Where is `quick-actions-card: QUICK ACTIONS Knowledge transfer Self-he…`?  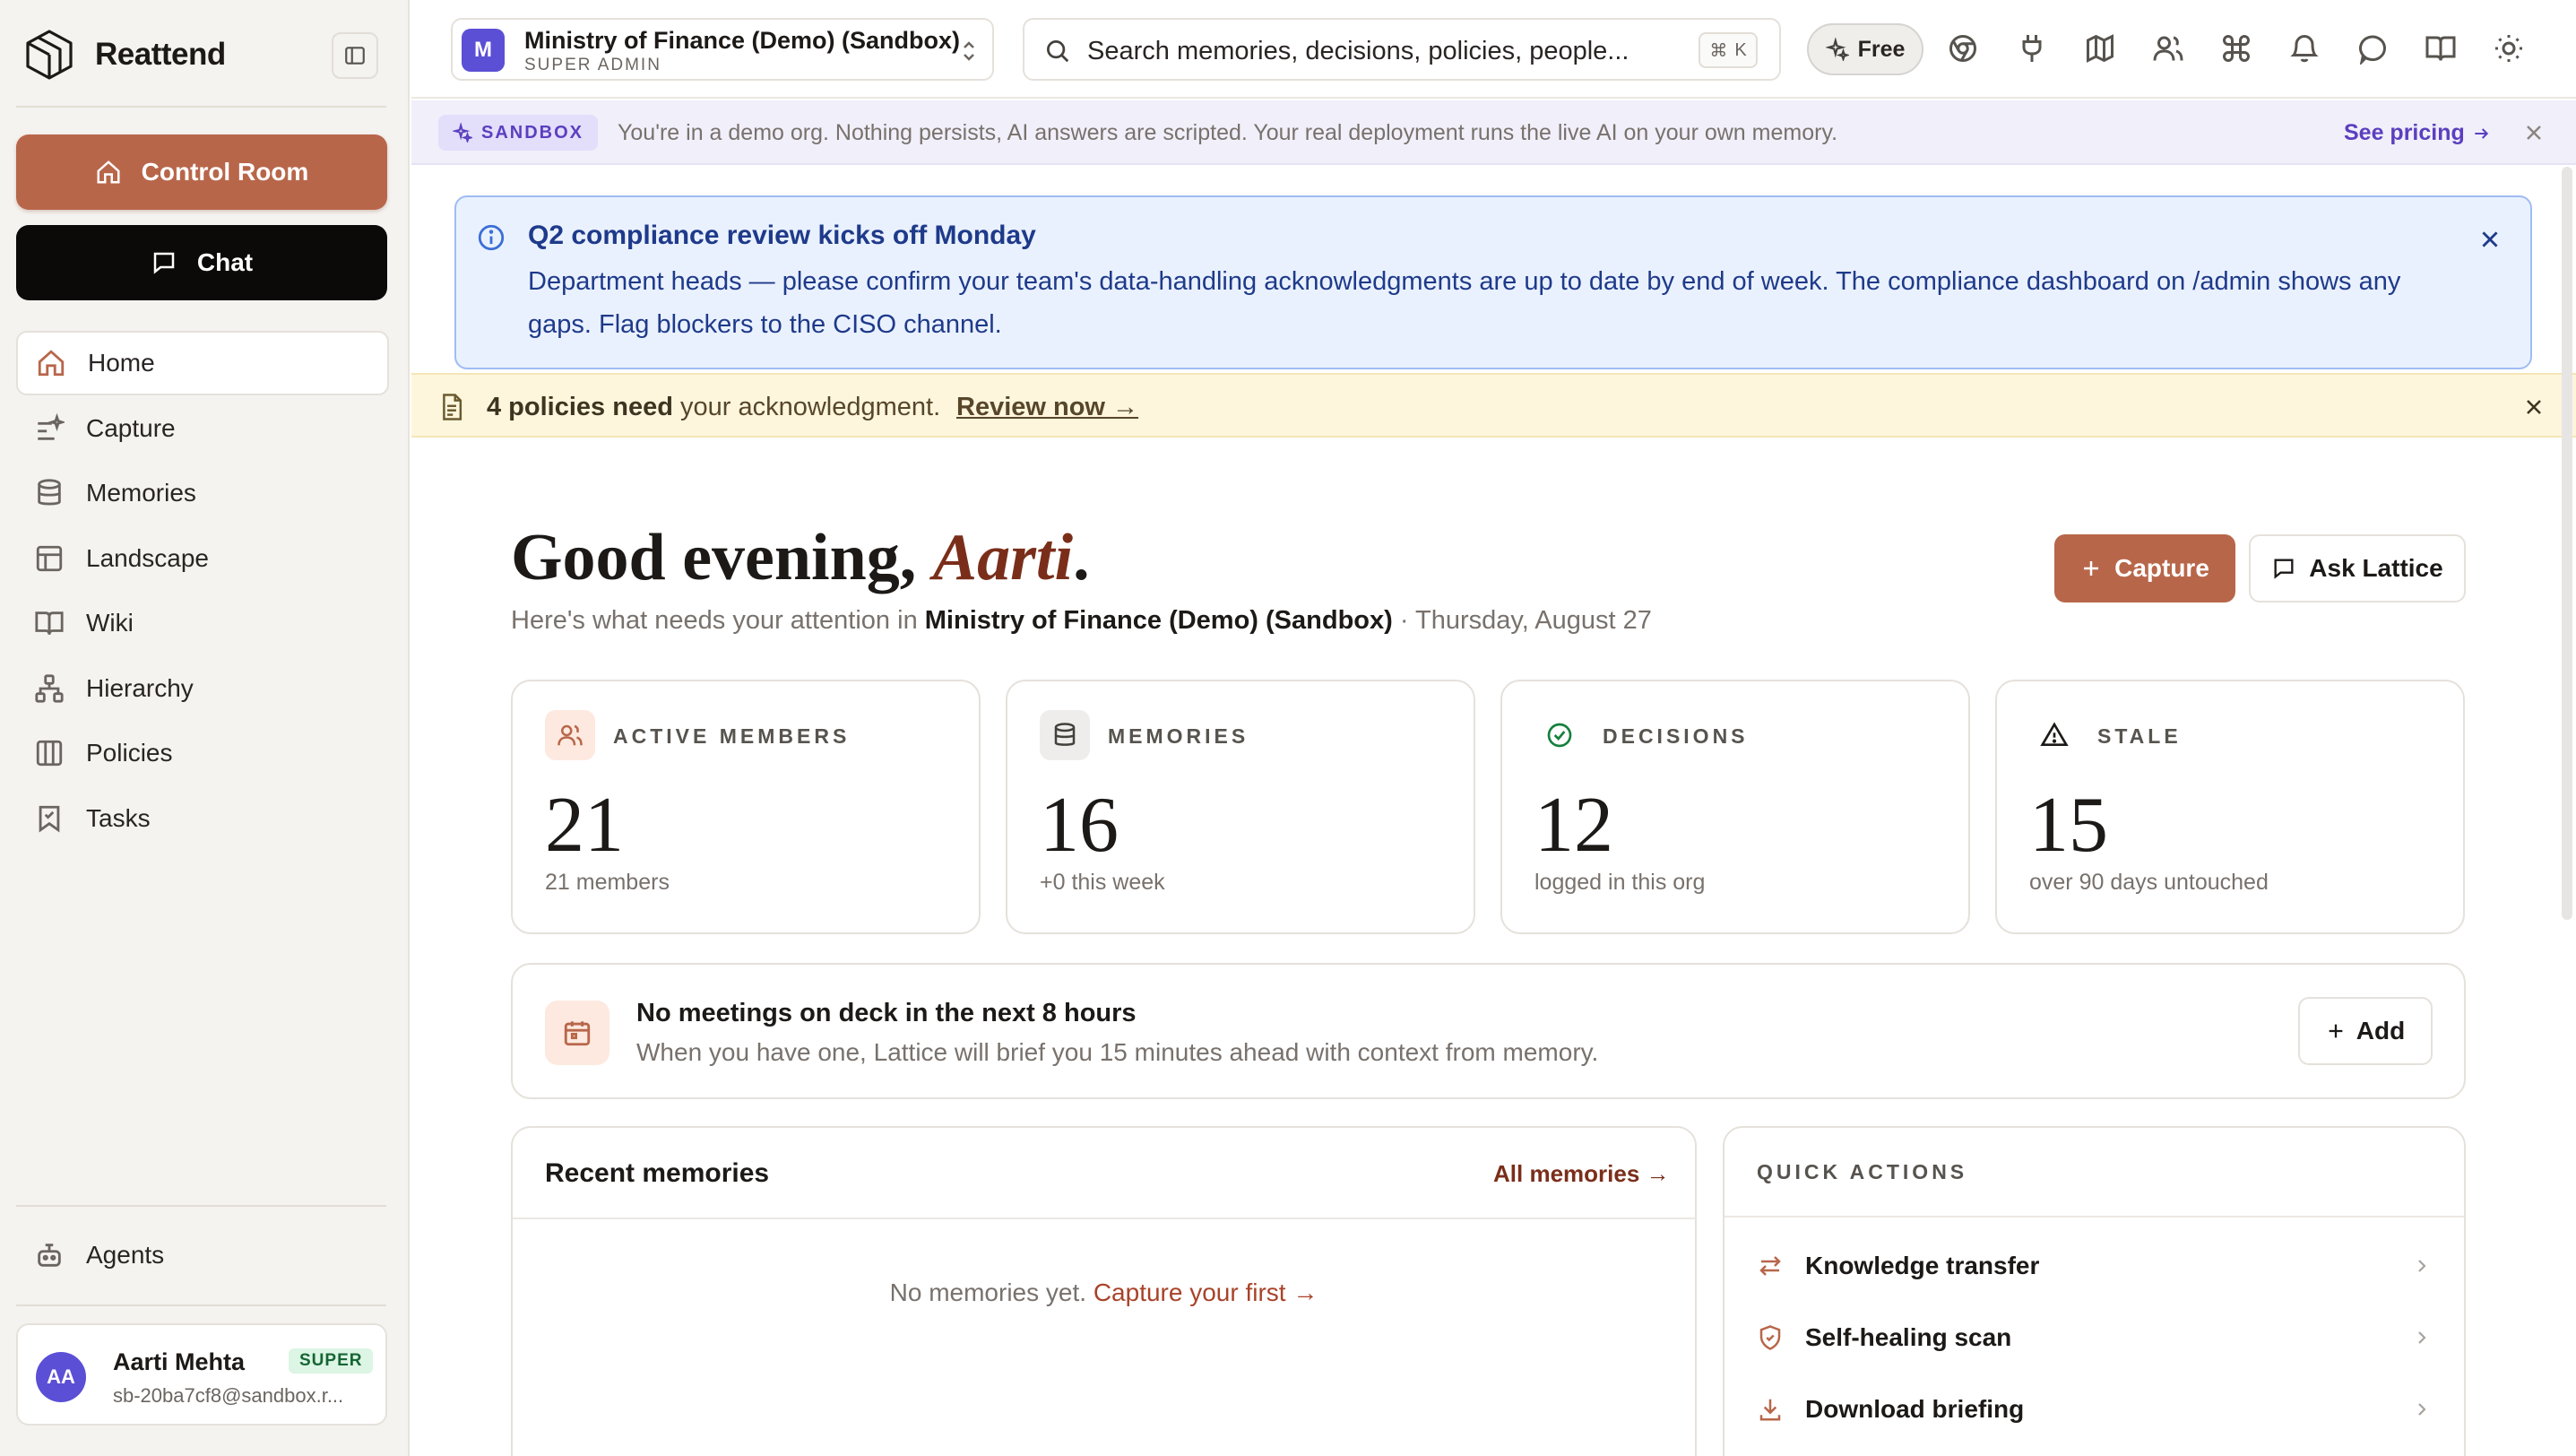
quick-actions-card: QUICK ACTIONS Knowledge transfer Self-he… is located at coordinates (2094, 1291).